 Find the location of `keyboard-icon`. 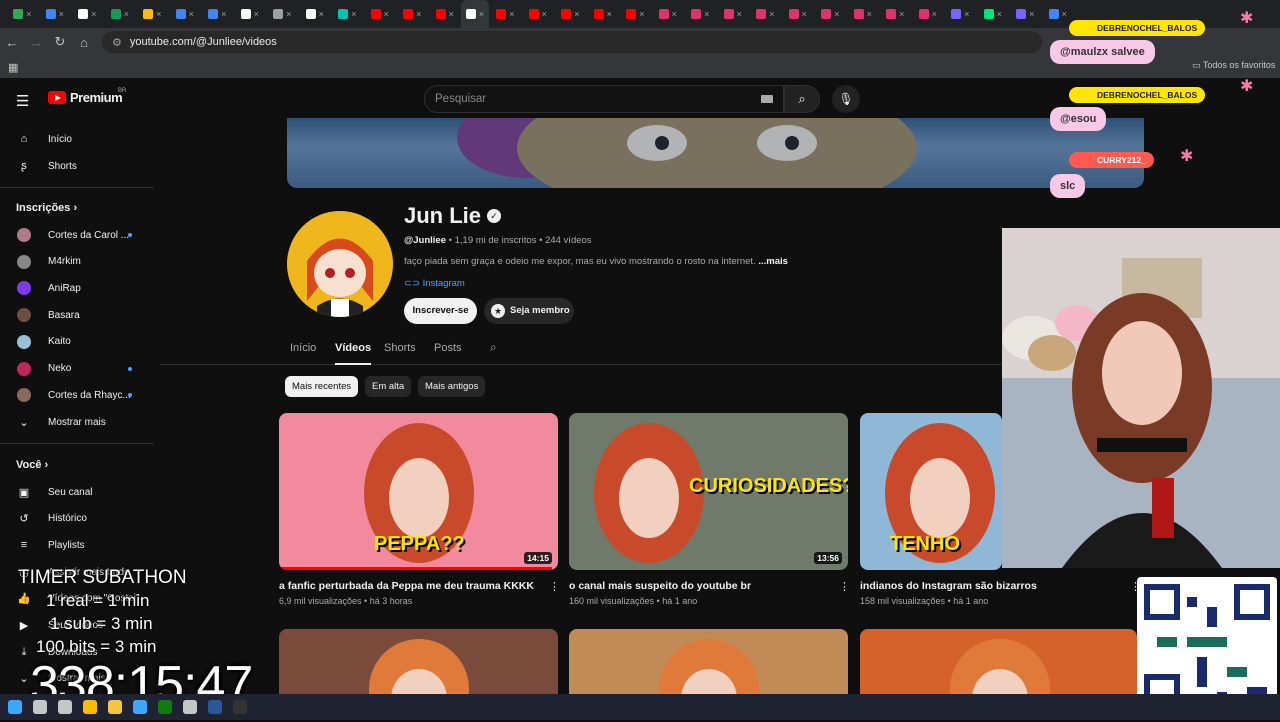

keyboard-icon is located at coordinates (767, 99).